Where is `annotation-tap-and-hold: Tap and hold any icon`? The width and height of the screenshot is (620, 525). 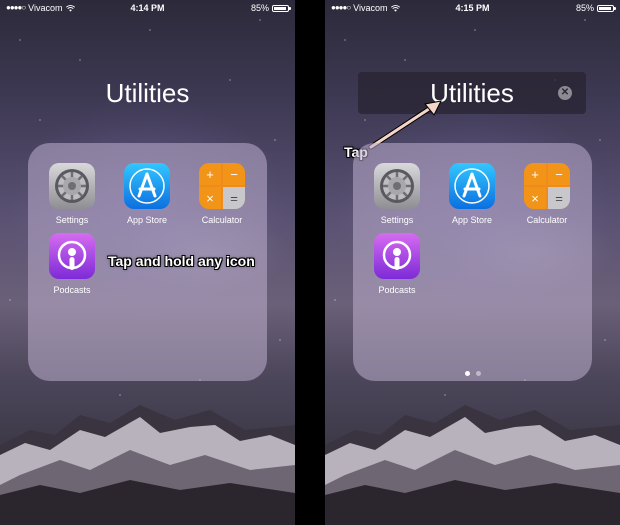
annotation-tap-and-hold: Tap and hold any icon is located at coordinates (181, 261).